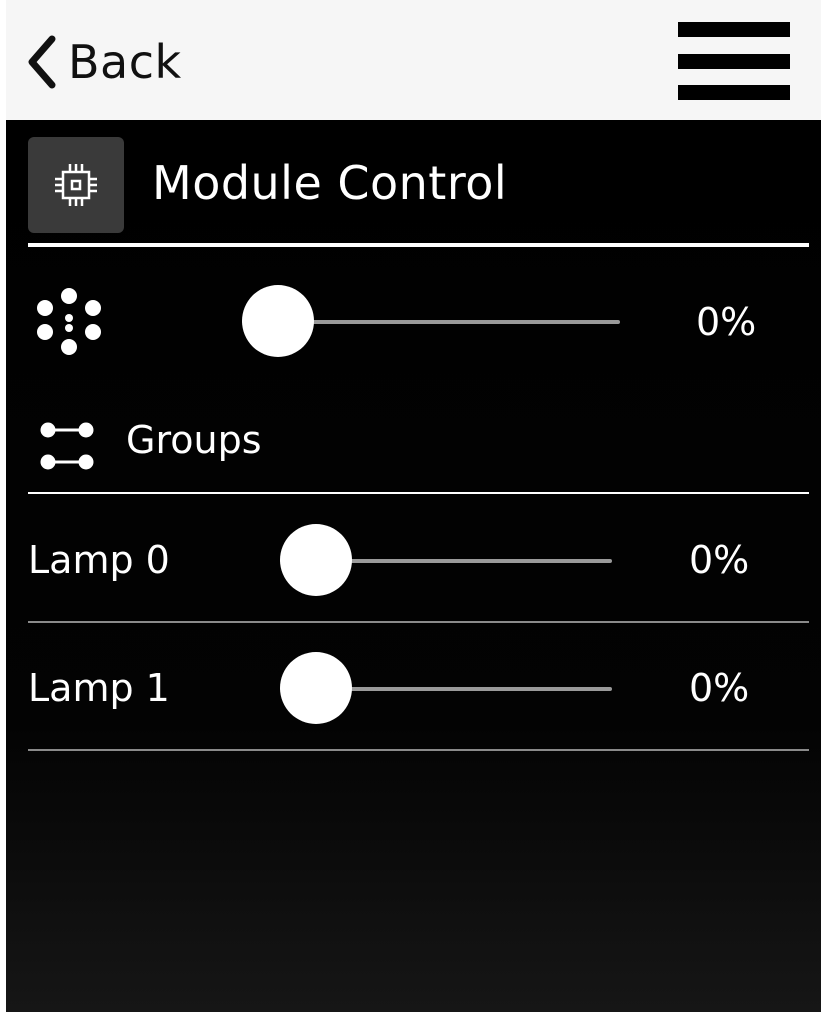 Image resolution: width=821 pixels, height=1012 pixels. Describe the element at coordinates (99, 688) in the screenshot. I see `lamp-1-label: Lamp 1` at that location.